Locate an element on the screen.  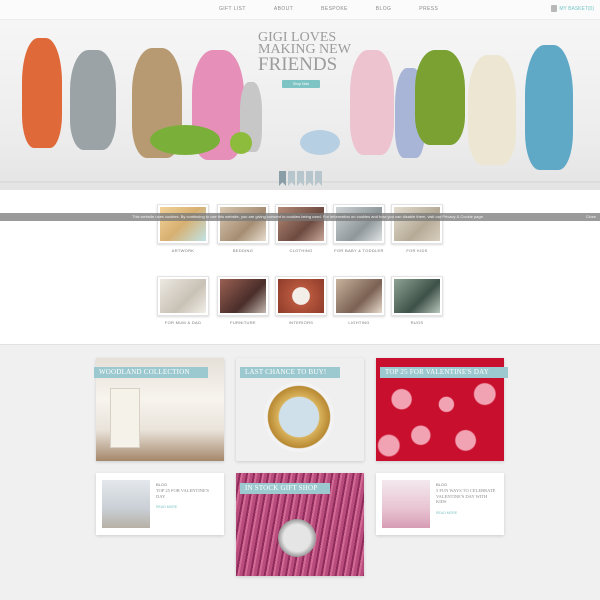
category-bedding: Bedding is located at coordinates (243, 228).